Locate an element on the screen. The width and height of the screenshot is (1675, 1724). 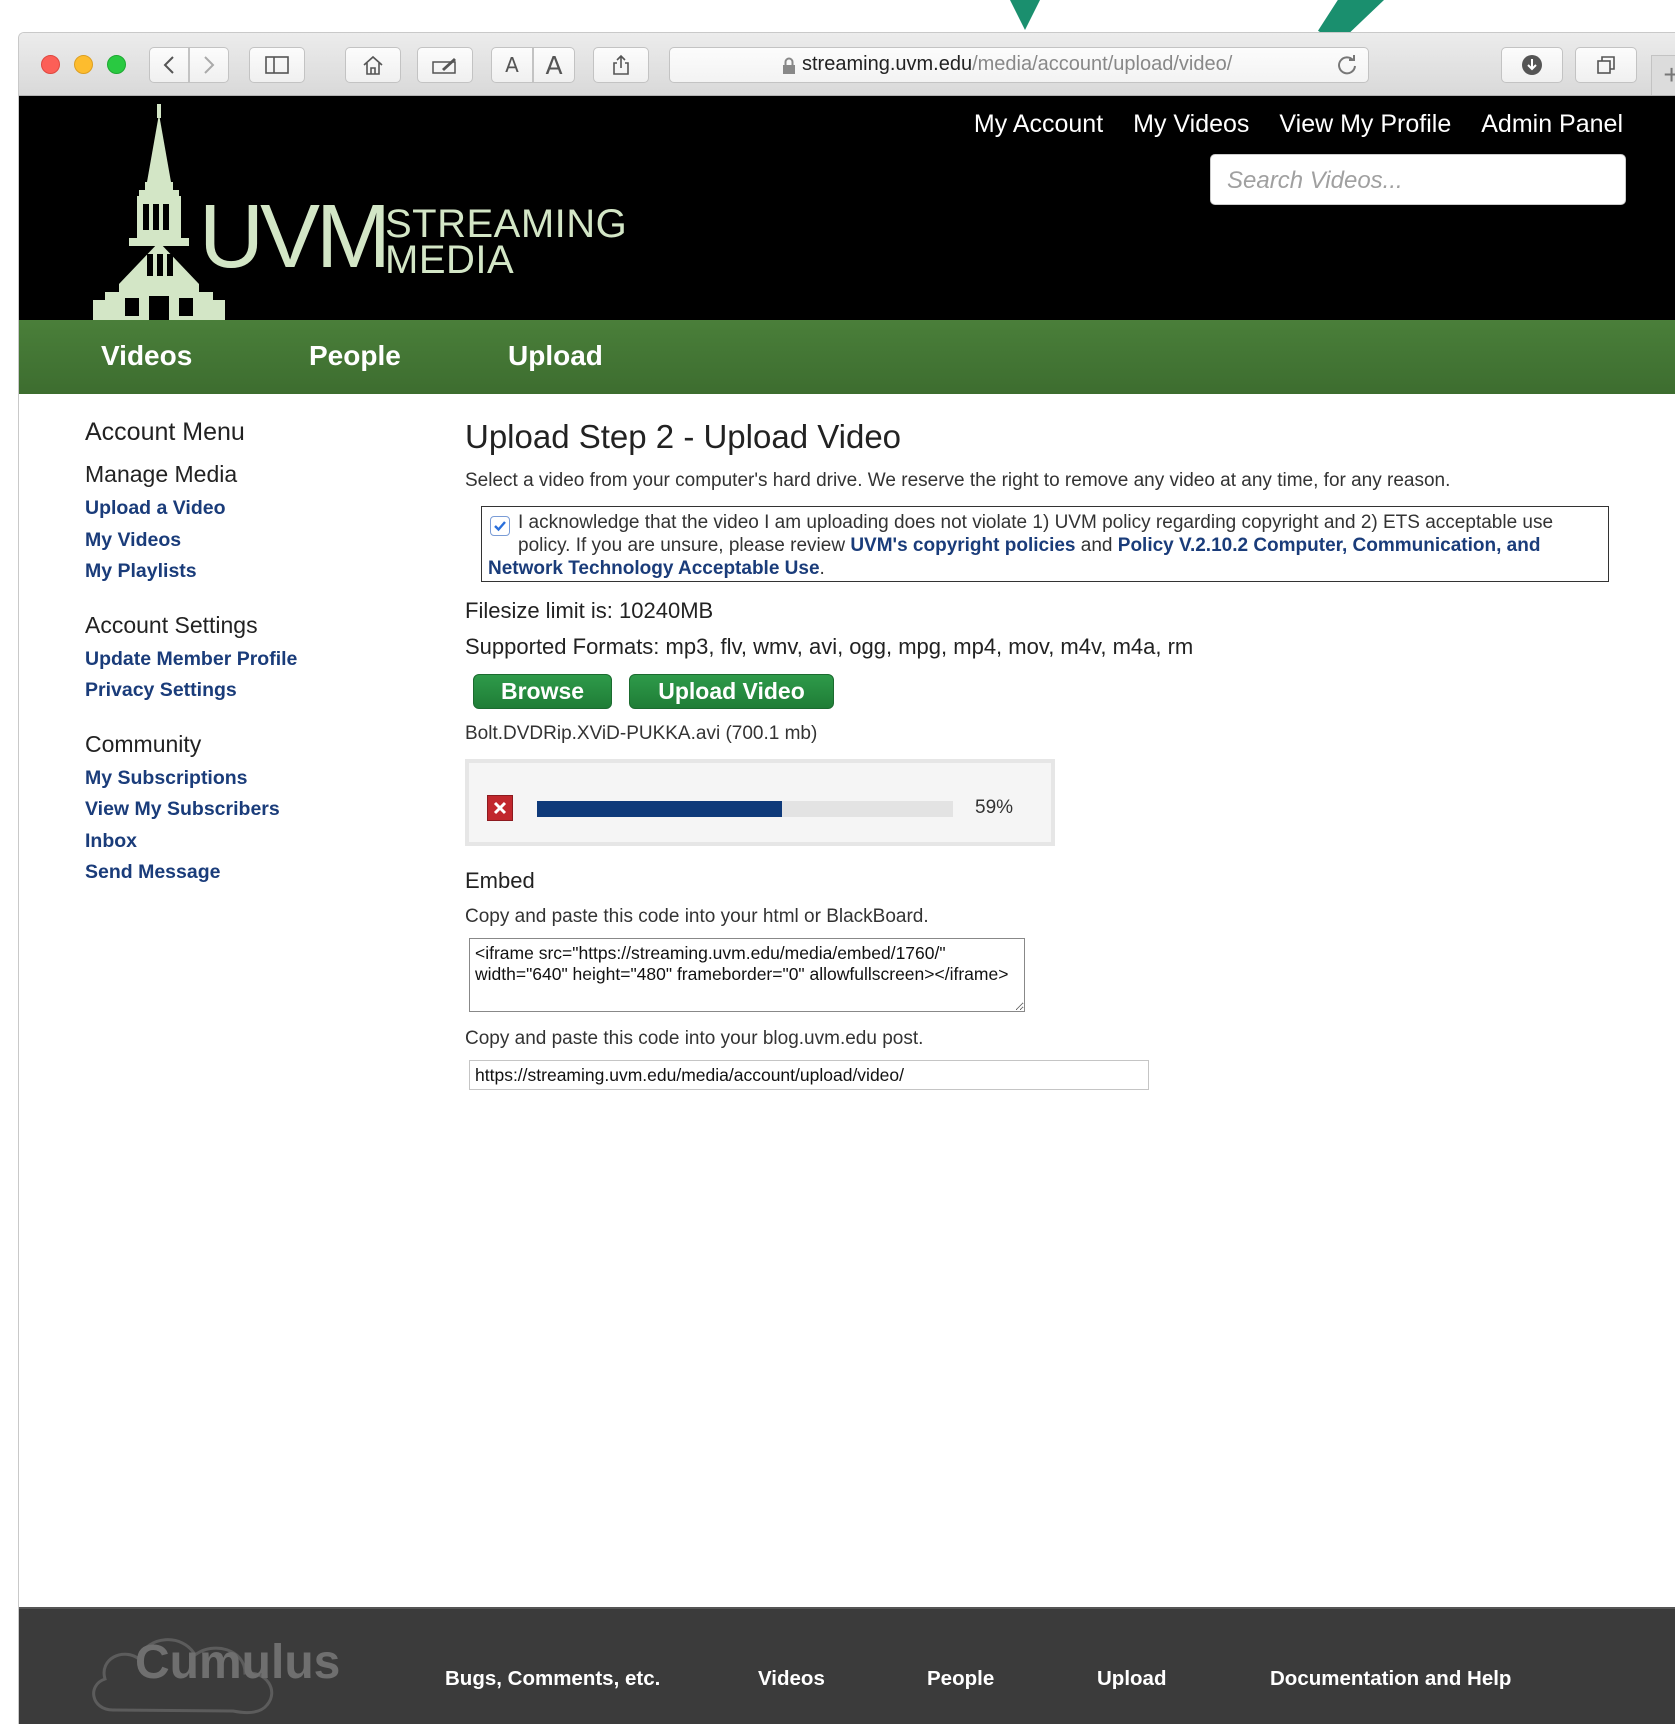
main-nav-videos: Videos is located at coordinates (146, 356).